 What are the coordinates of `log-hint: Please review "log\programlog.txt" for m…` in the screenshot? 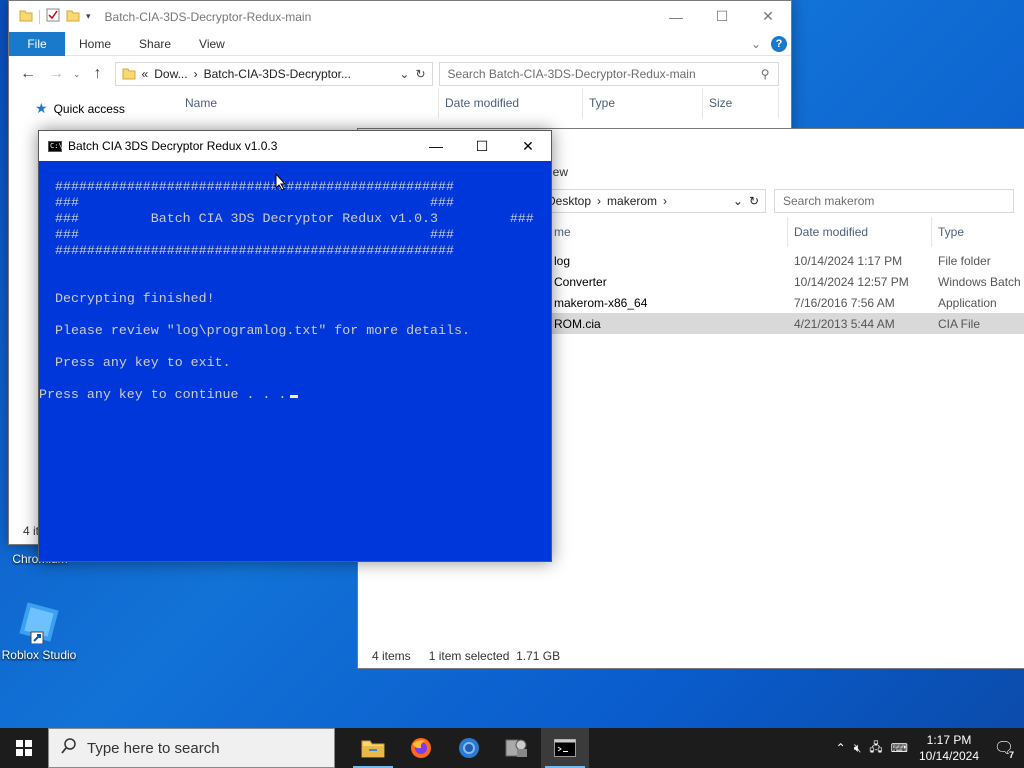 It's located at (262, 330).